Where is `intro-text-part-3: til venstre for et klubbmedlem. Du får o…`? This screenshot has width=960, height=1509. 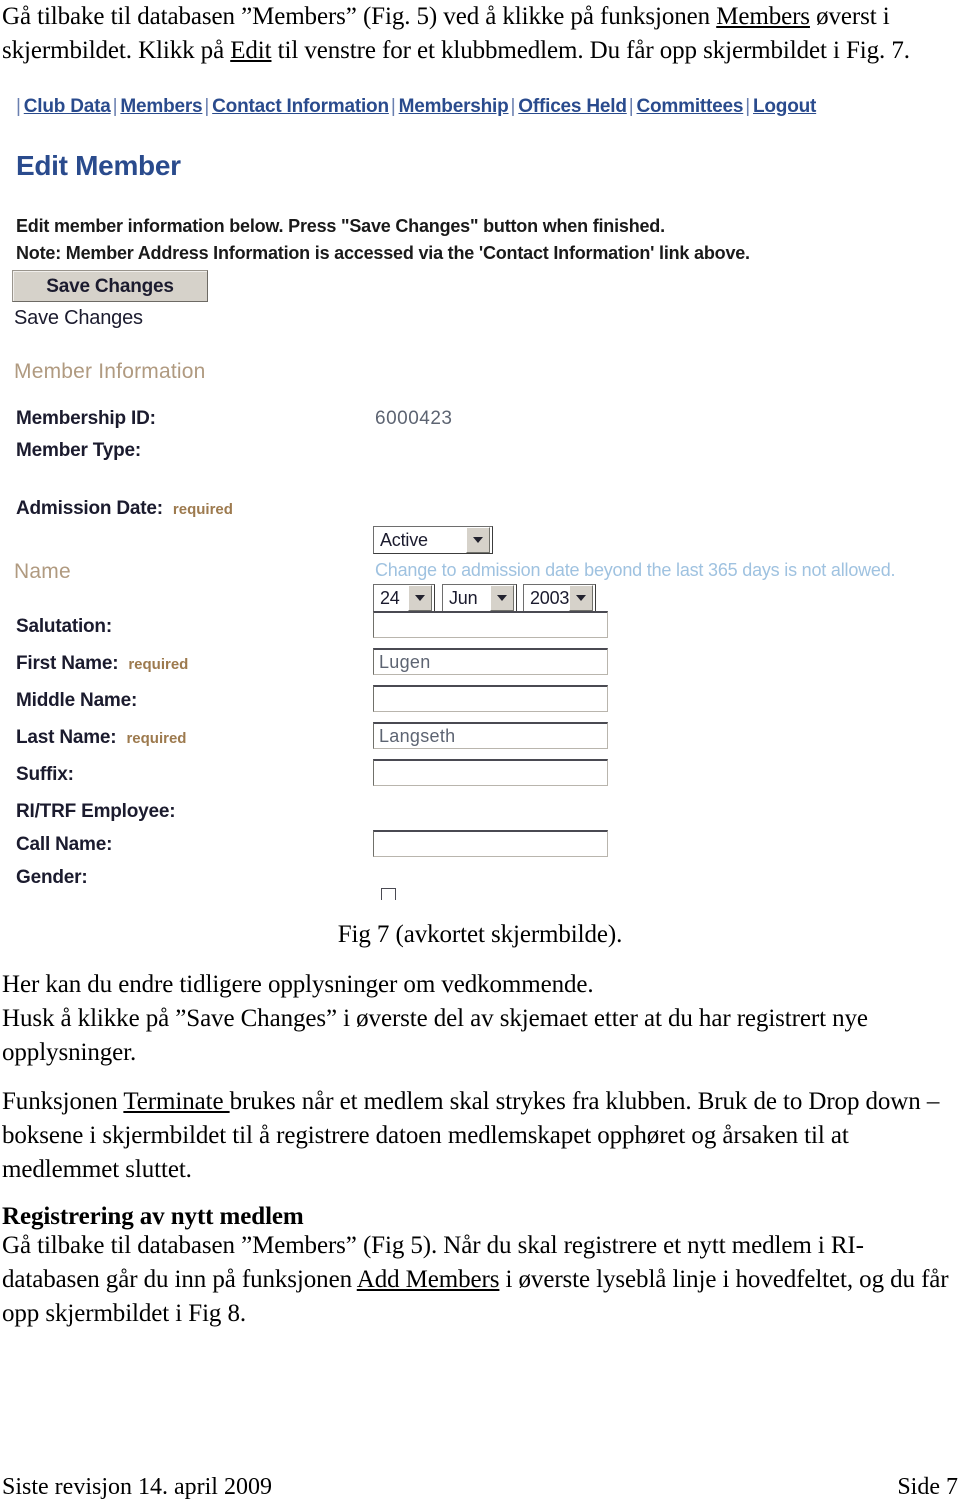
intro-text-part-3: til venstre for et klubbmedlem. Du får o… is located at coordinates (590, 50).